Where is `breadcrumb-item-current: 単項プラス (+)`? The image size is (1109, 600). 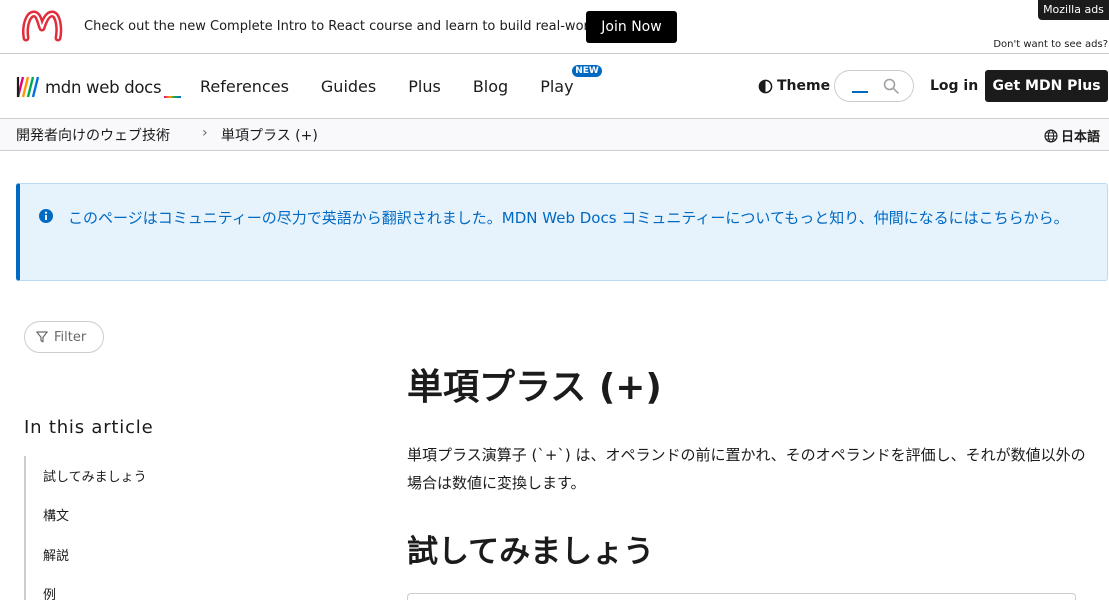
breadcrumb-item-current: 単項プラス (+) is located at coordinates (269, 135).